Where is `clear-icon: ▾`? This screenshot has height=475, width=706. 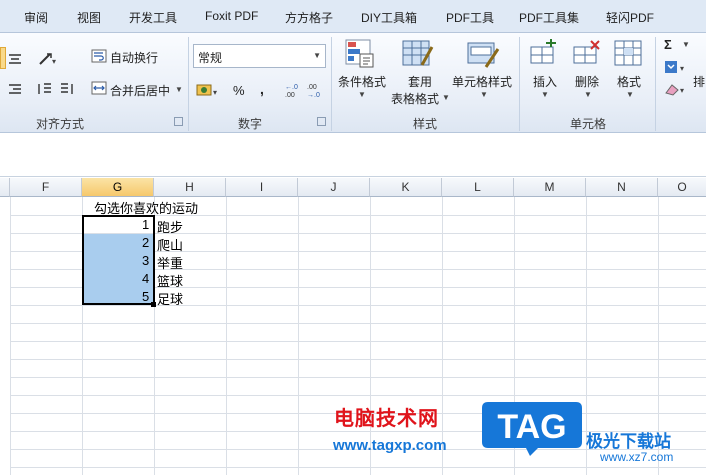 clear-icon: ▾ is located at coordinates (677, 90).